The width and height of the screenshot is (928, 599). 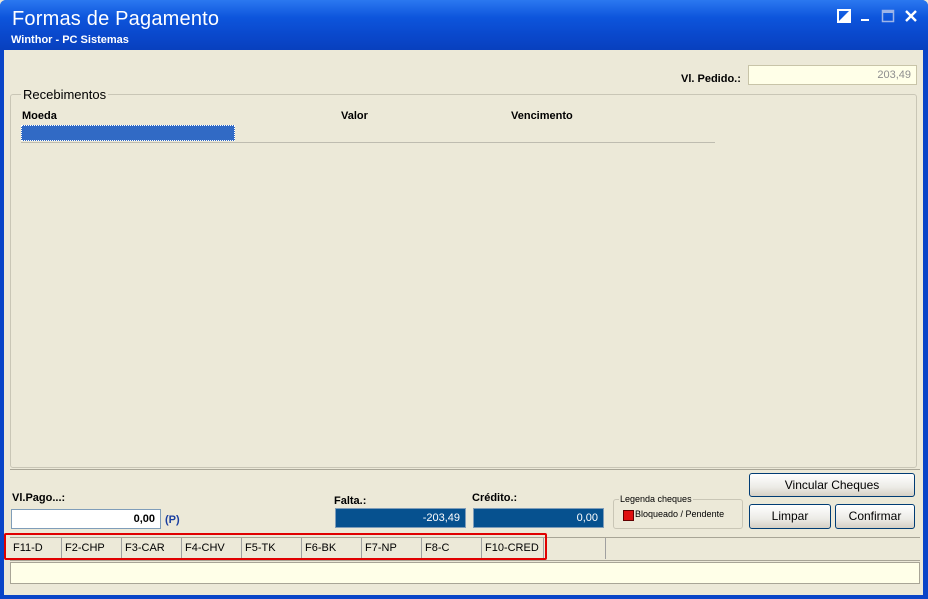 I want to click on credito-field: 0,00, so click(x=538, y=518).